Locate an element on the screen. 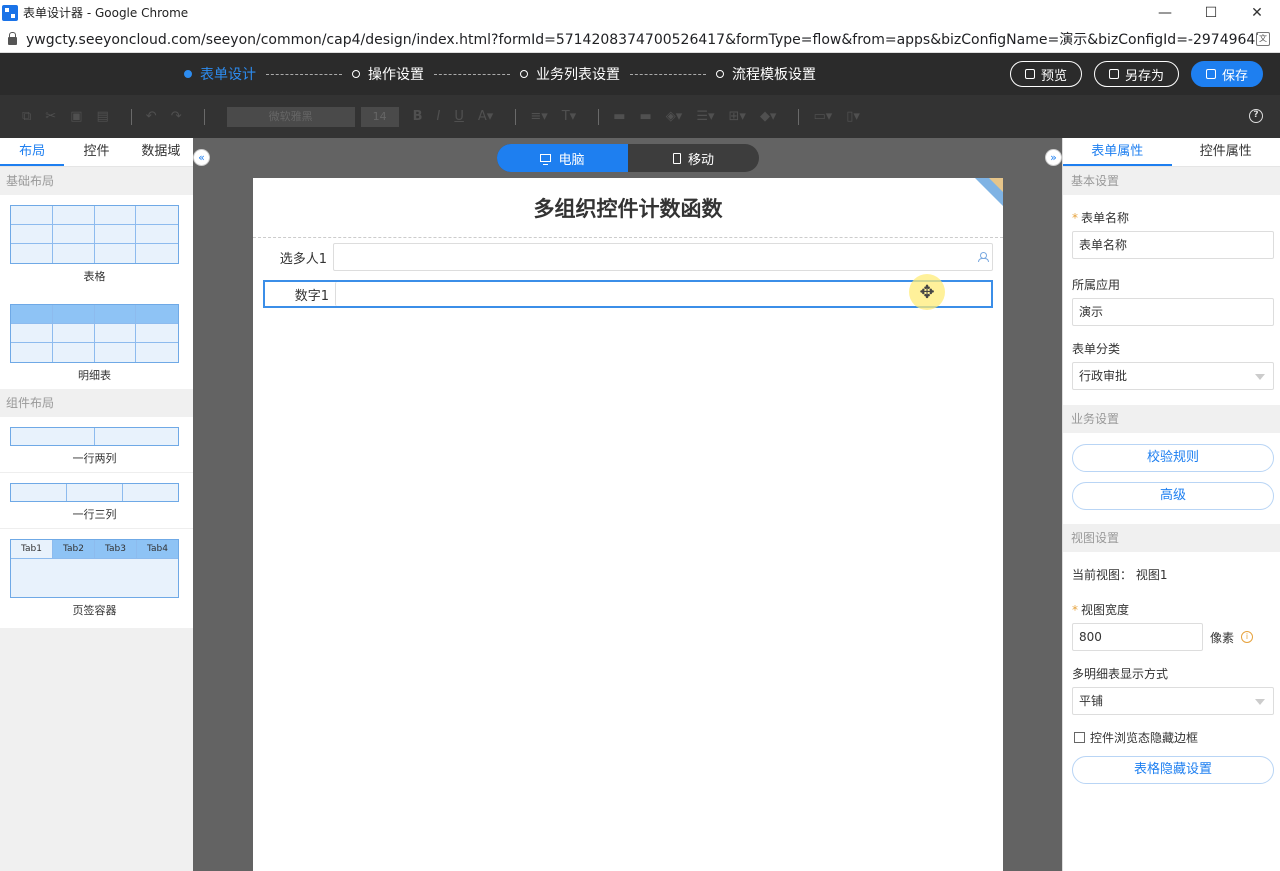 The width and height of the screenshot is (1280, 871). layout-detail-table: 明细表 is located at coordinates (96, 339).